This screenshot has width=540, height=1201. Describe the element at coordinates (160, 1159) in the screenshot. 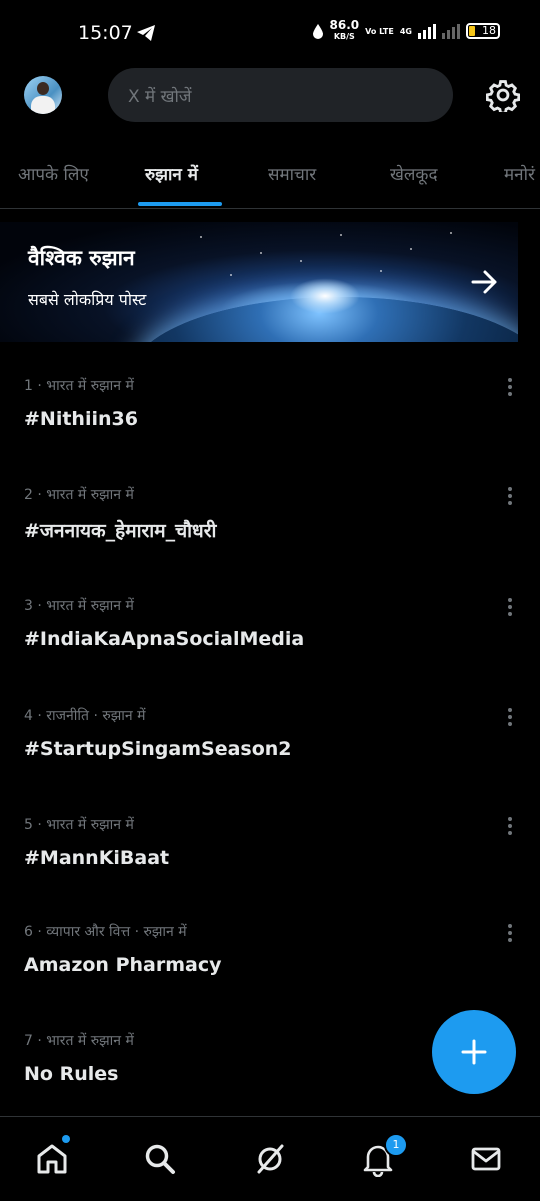

I see `search-icon` at that location.